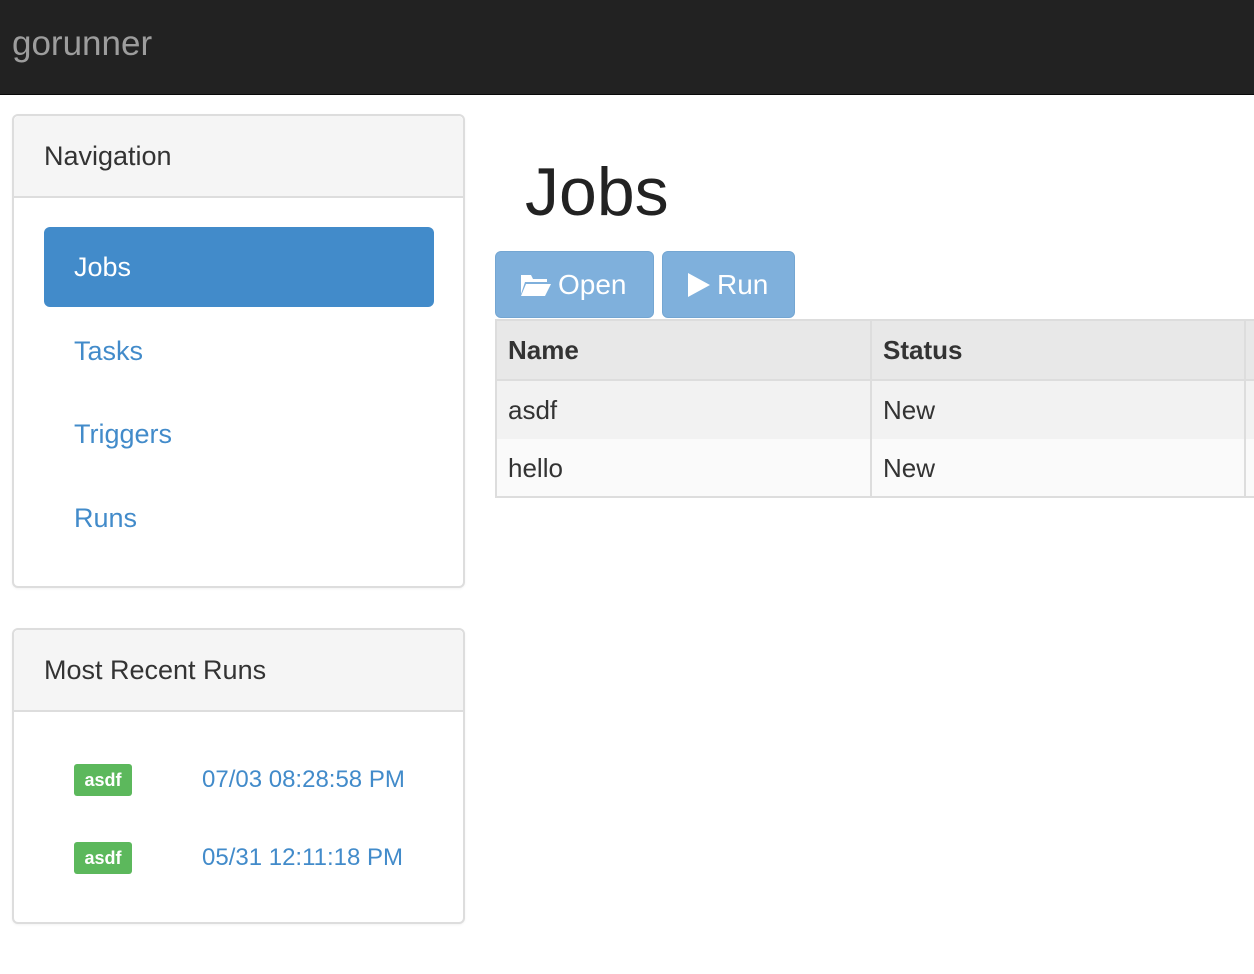  What do you see at coordinates (302, 858) in the screenshot?
I see `run-time-link: 05/31 12:11:18 PM` at bounding box center [302, 858].